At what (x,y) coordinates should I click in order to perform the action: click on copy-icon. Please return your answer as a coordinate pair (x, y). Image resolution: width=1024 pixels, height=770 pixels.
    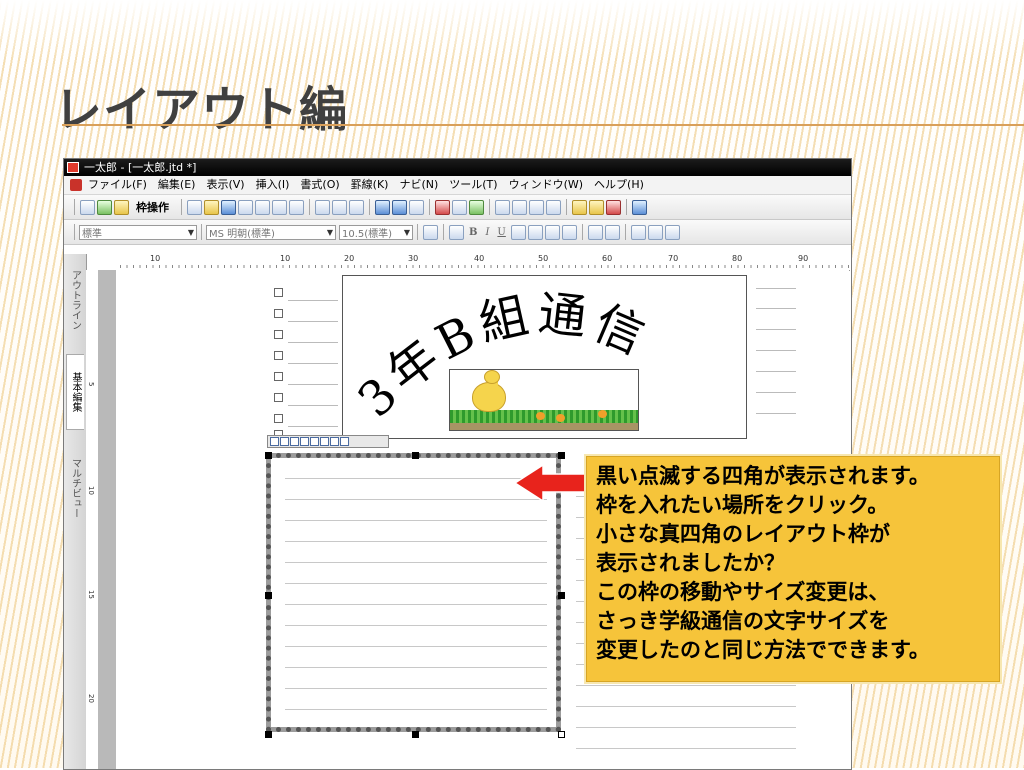
    Looking at the image, I should click on (339, 207).